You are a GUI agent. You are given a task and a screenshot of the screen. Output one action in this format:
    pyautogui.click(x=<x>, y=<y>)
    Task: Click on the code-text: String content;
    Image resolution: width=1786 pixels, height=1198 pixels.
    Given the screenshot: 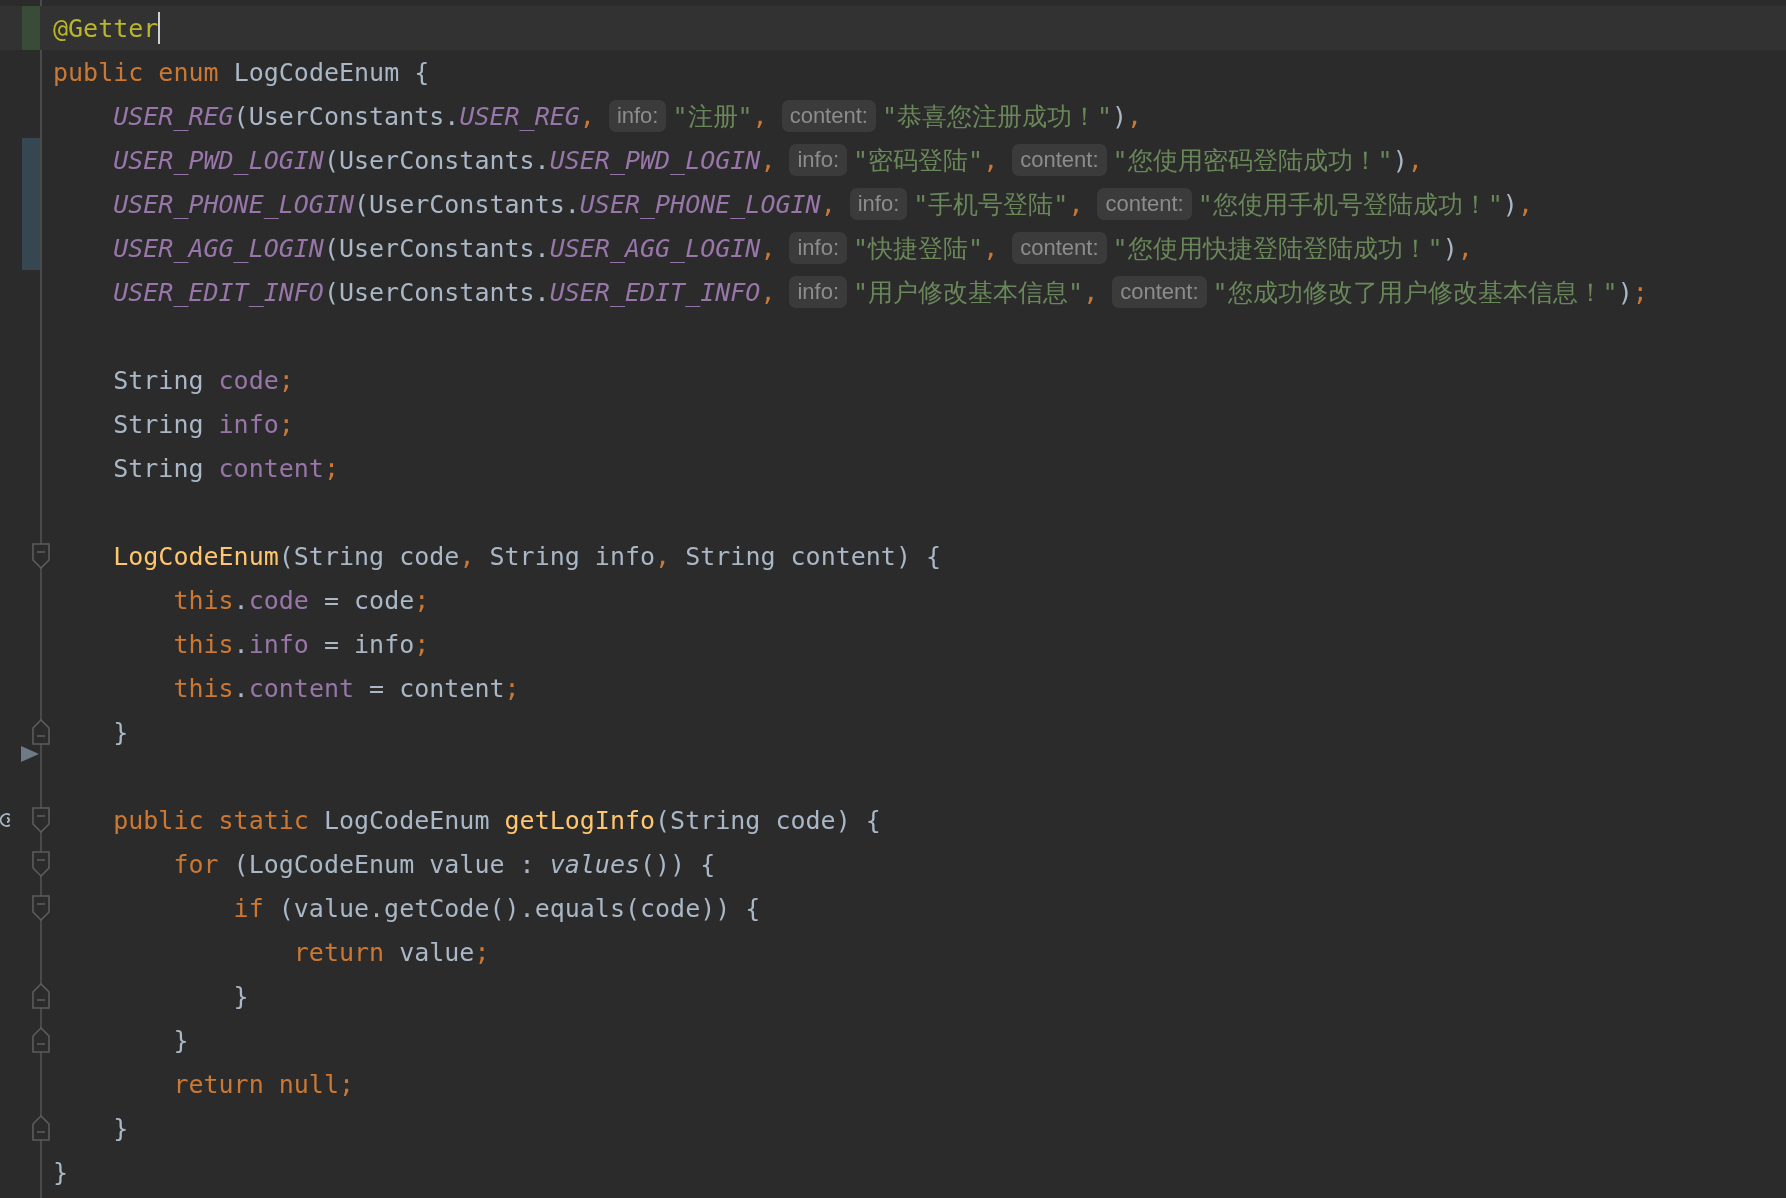 What is the action you would take?
    pyautogui.click(x=226, y=468)
    